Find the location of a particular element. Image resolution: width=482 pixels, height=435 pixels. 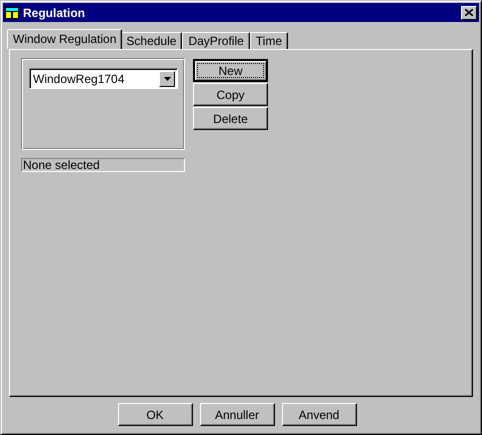

dialog-button: OK is located at coordinates (155, 414).